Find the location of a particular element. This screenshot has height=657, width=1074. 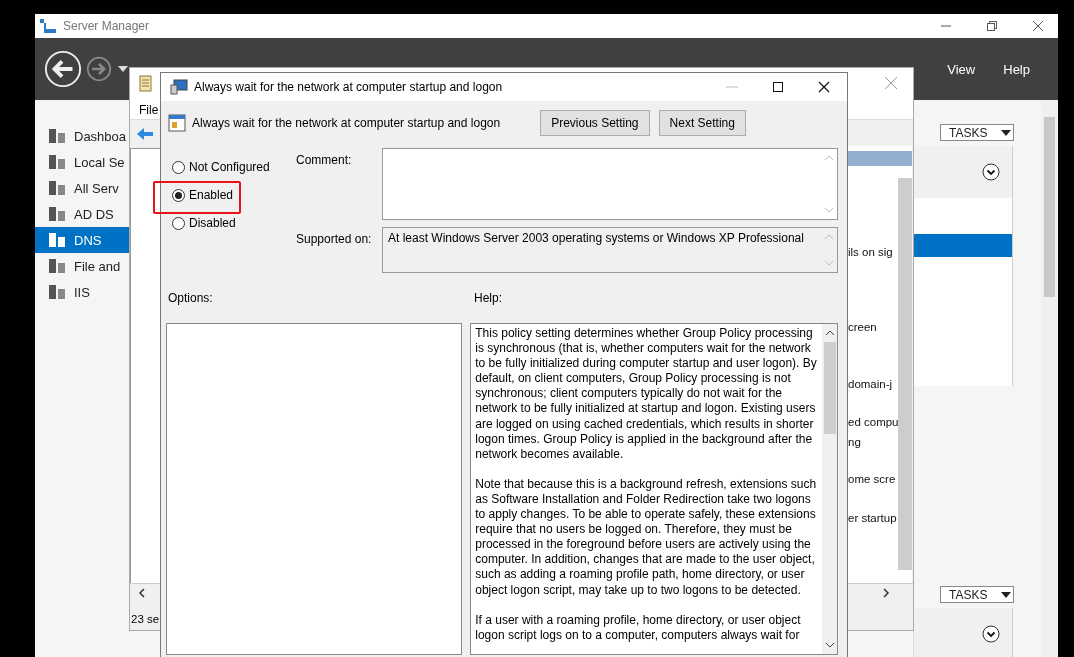

window-title: Server Manager is located at coordinates (106, 26).